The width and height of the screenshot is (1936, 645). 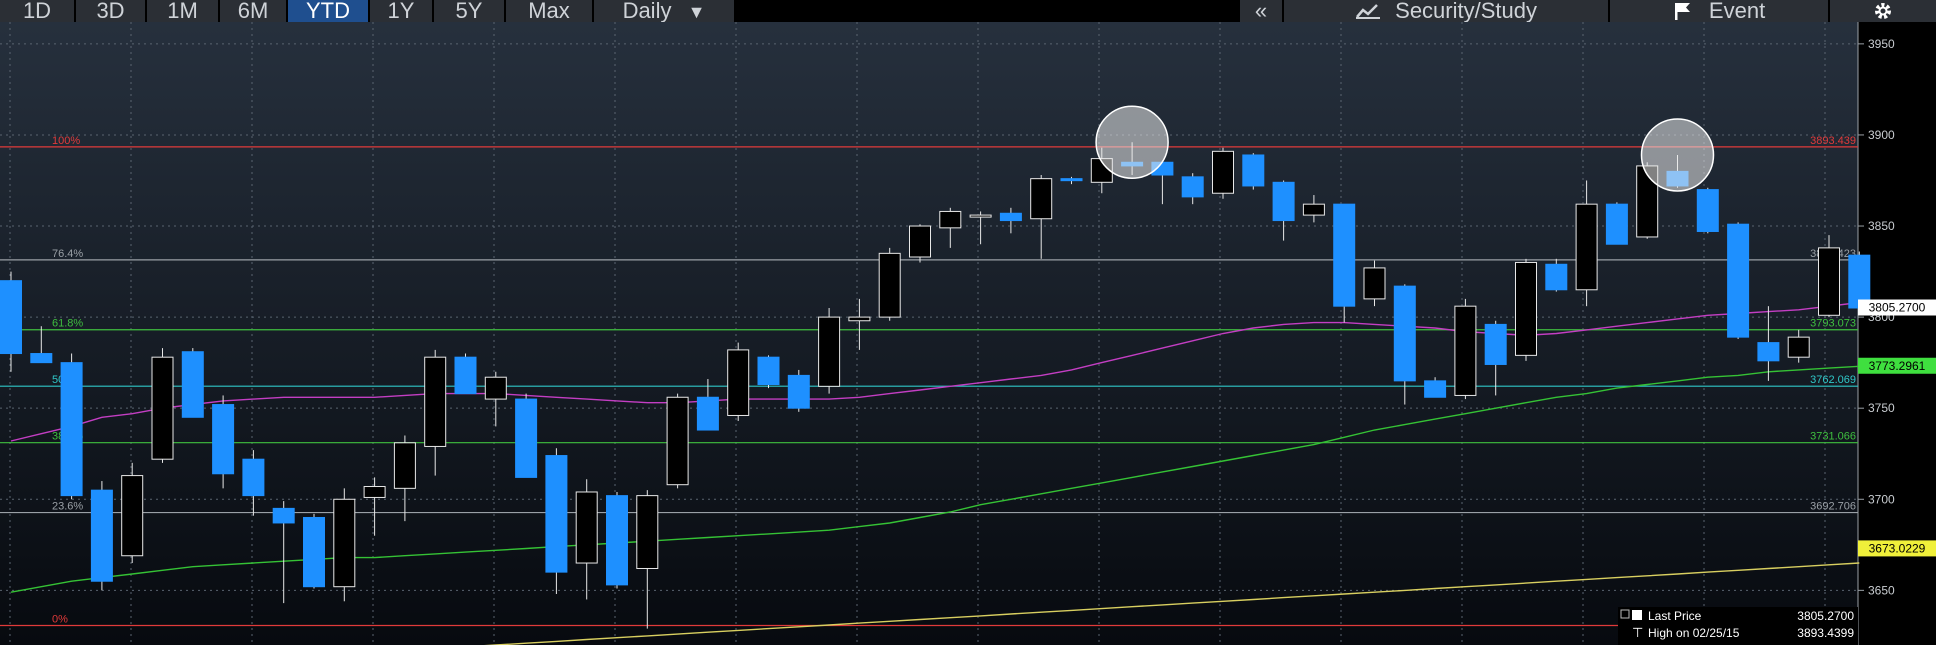 I want to click on legend-square-icon, so click(x=1637, y=615).